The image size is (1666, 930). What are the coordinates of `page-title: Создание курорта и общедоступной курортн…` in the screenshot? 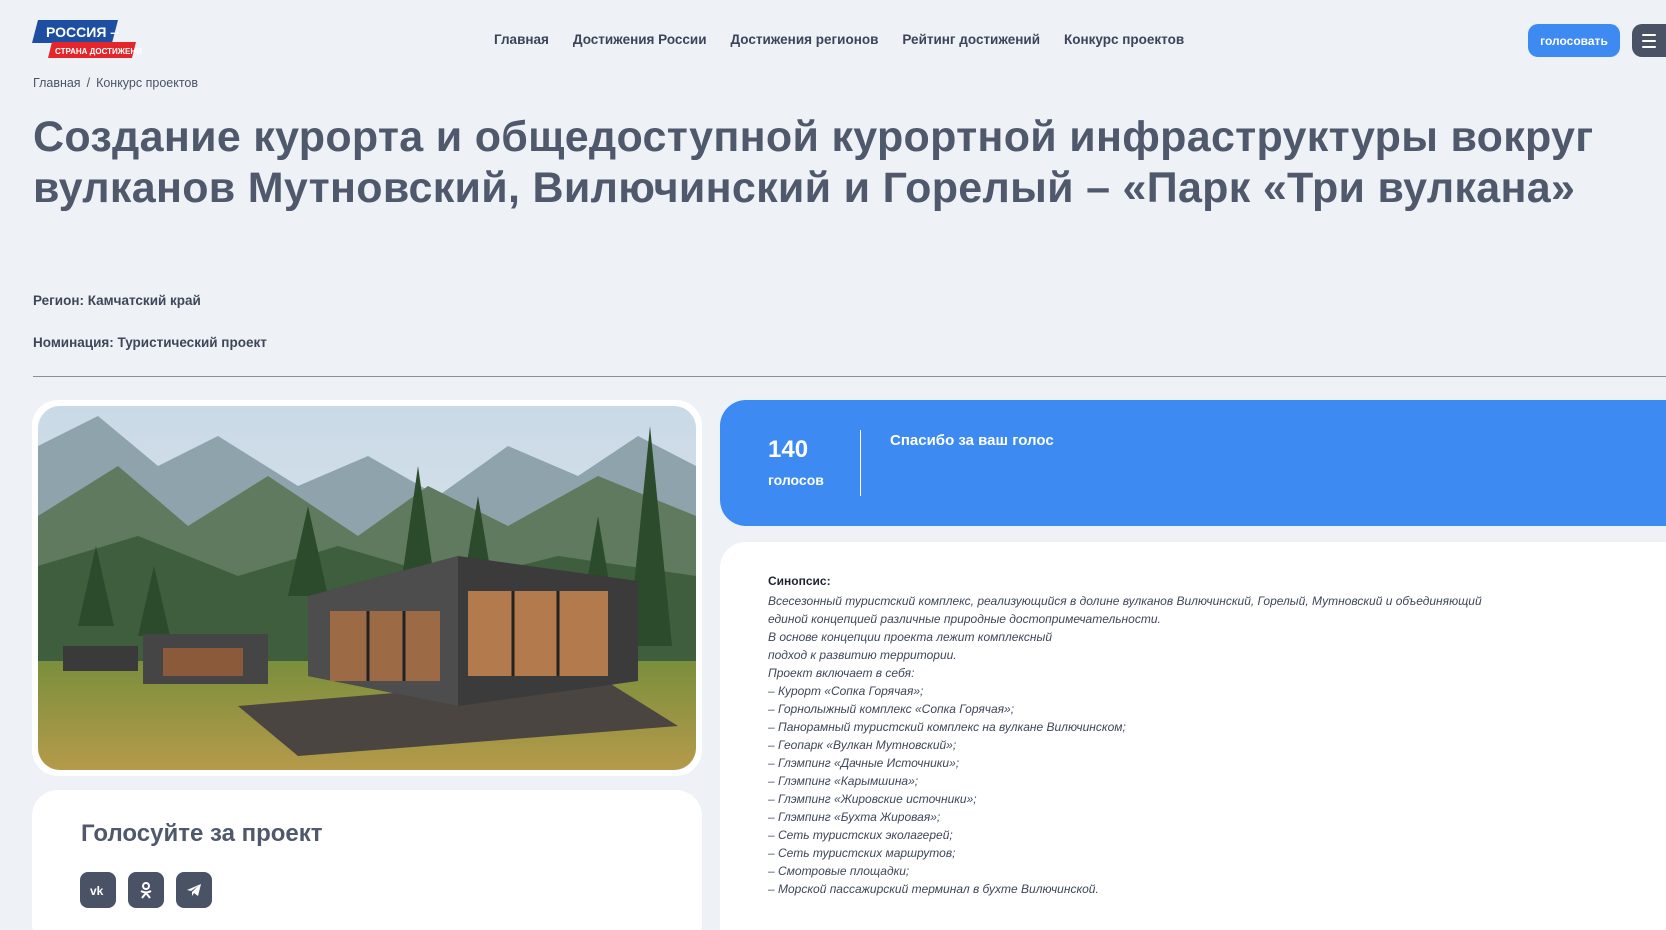 It's located at (813, 162).